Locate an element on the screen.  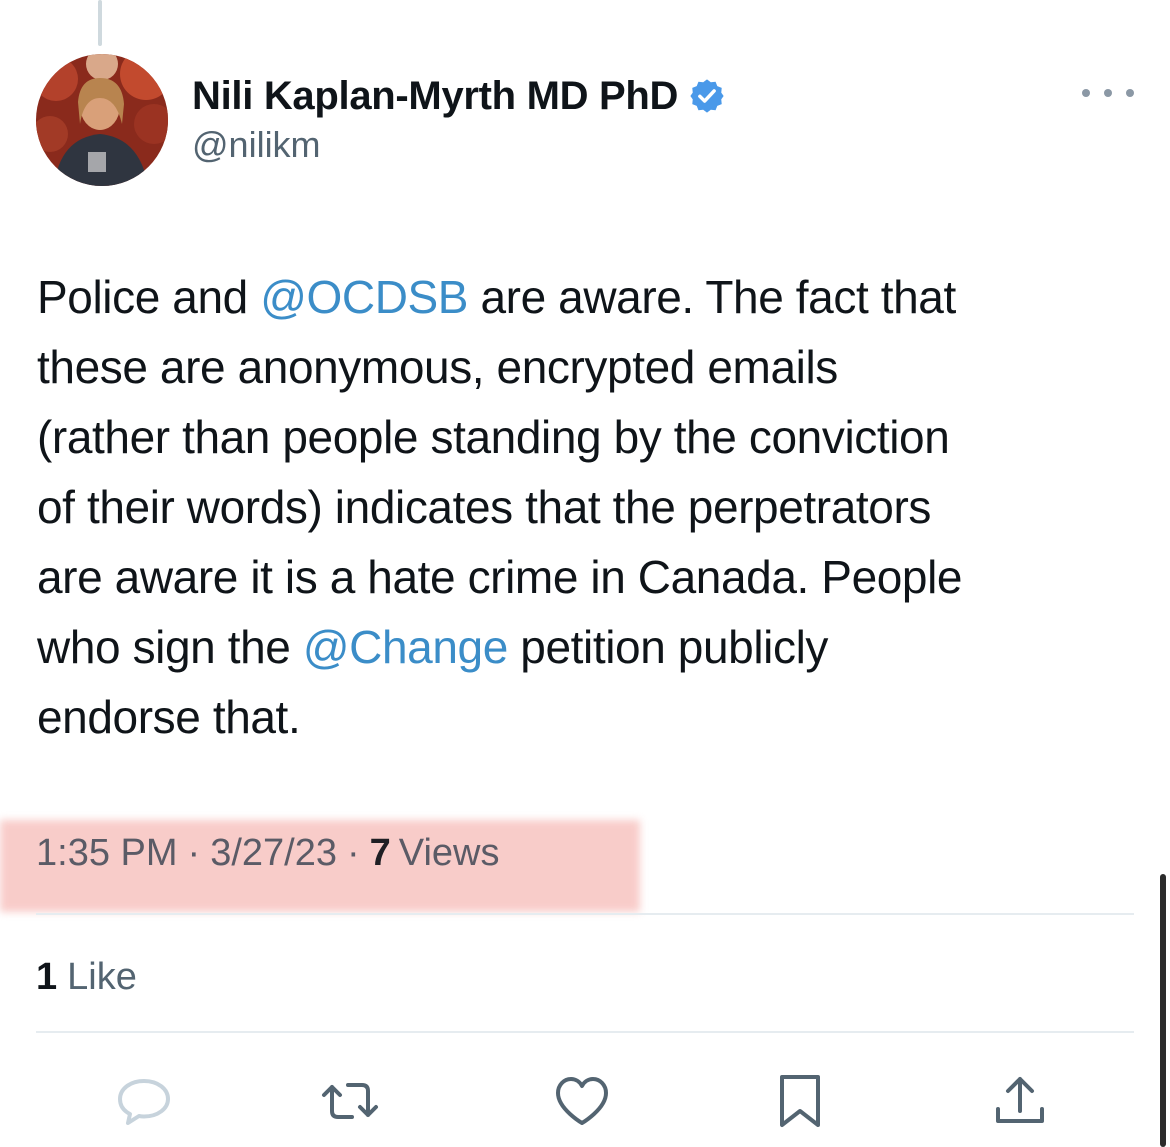
author-handle: @nilikm is located at coordinates (256, 145).